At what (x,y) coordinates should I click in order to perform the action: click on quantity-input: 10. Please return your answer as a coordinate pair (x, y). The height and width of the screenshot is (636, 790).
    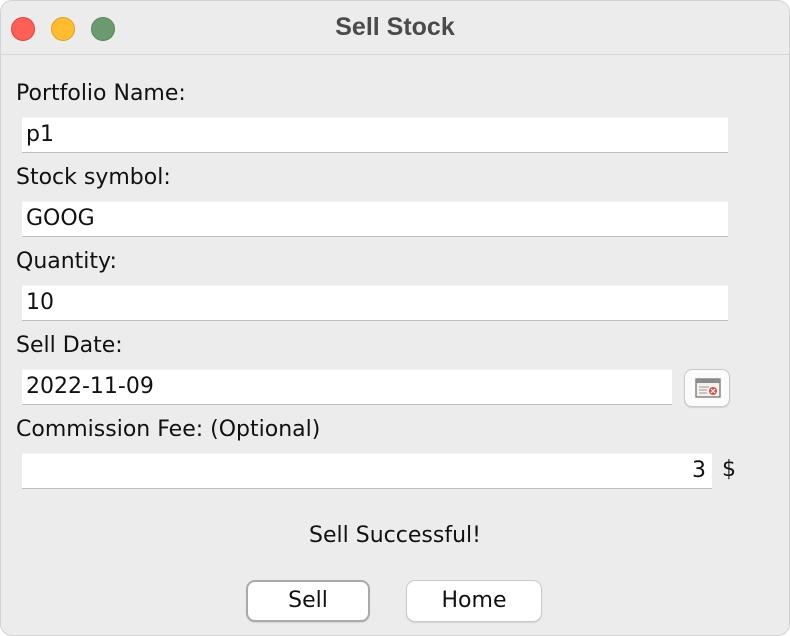
    Looking at the image, I should click on (375, 303).